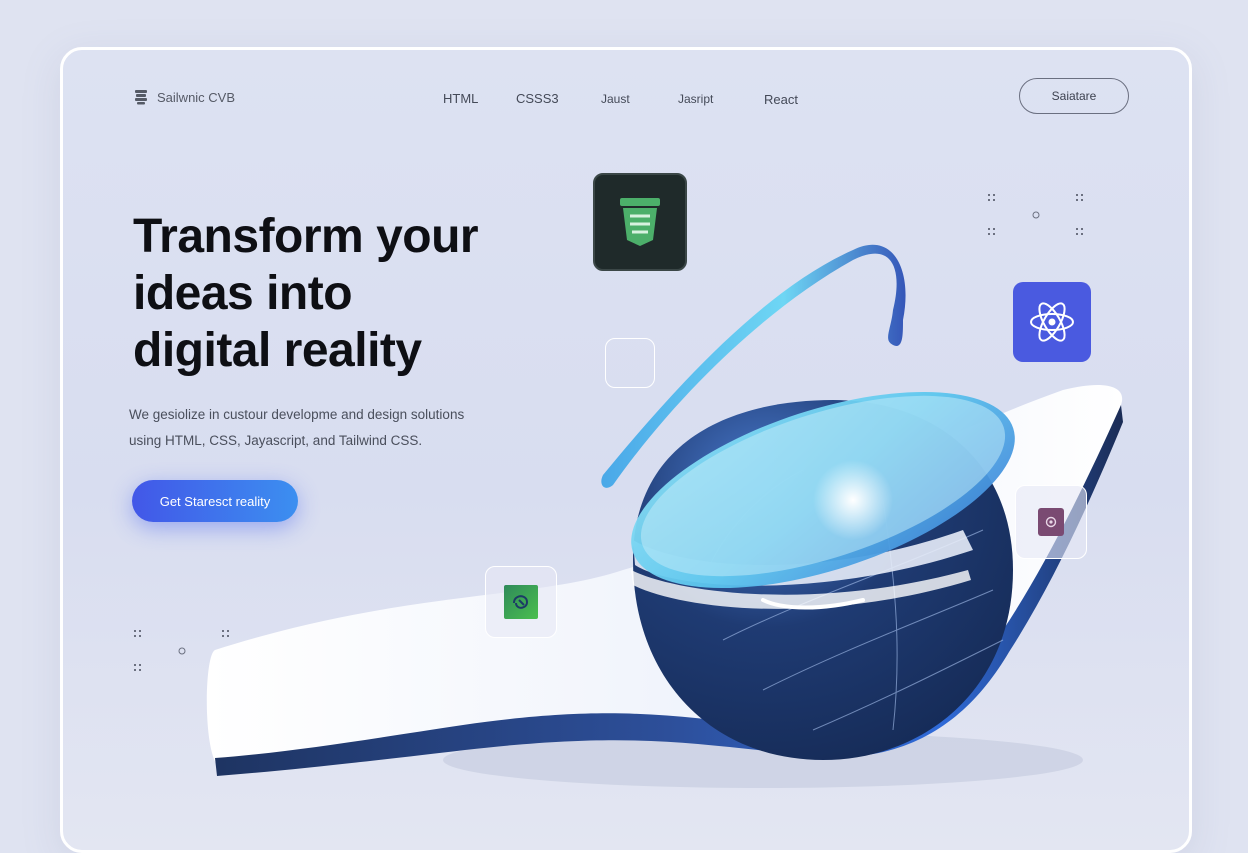 The height and width of the screenshot is (853, 1248). What do you see at coordinates (537, 98) in the screenshot?
I see `nav-item-css: CSSS3` at bounding box center [537, 98].